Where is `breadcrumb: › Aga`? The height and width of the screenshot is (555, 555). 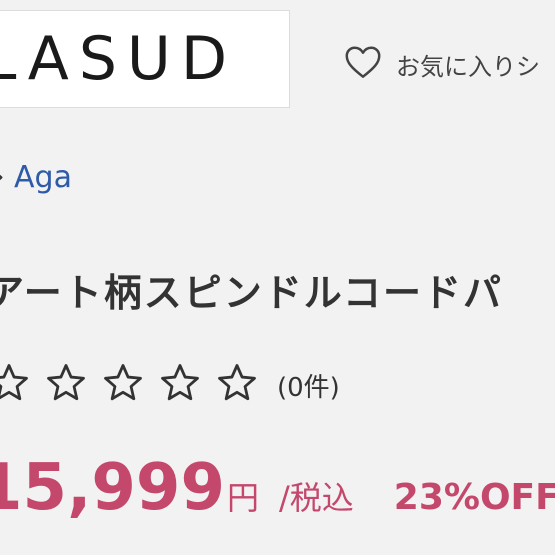
breadcrumb: › Aga is located at coordinates (36, 177).